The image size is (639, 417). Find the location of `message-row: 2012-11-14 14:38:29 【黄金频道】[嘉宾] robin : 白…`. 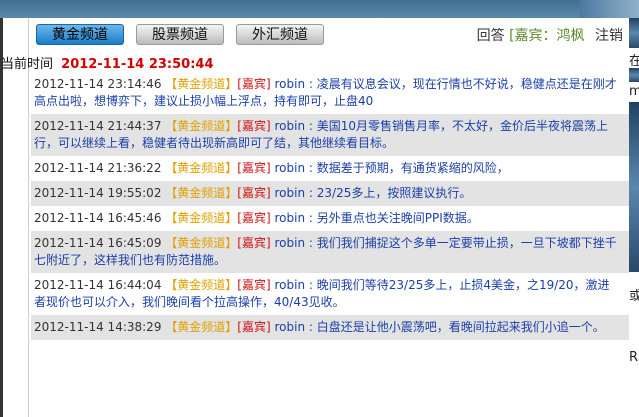

message-row: 2012-11-14 14:38:29 【黄金频道】[嘉宾] robin : 白… is located at coordinates (330, 327).